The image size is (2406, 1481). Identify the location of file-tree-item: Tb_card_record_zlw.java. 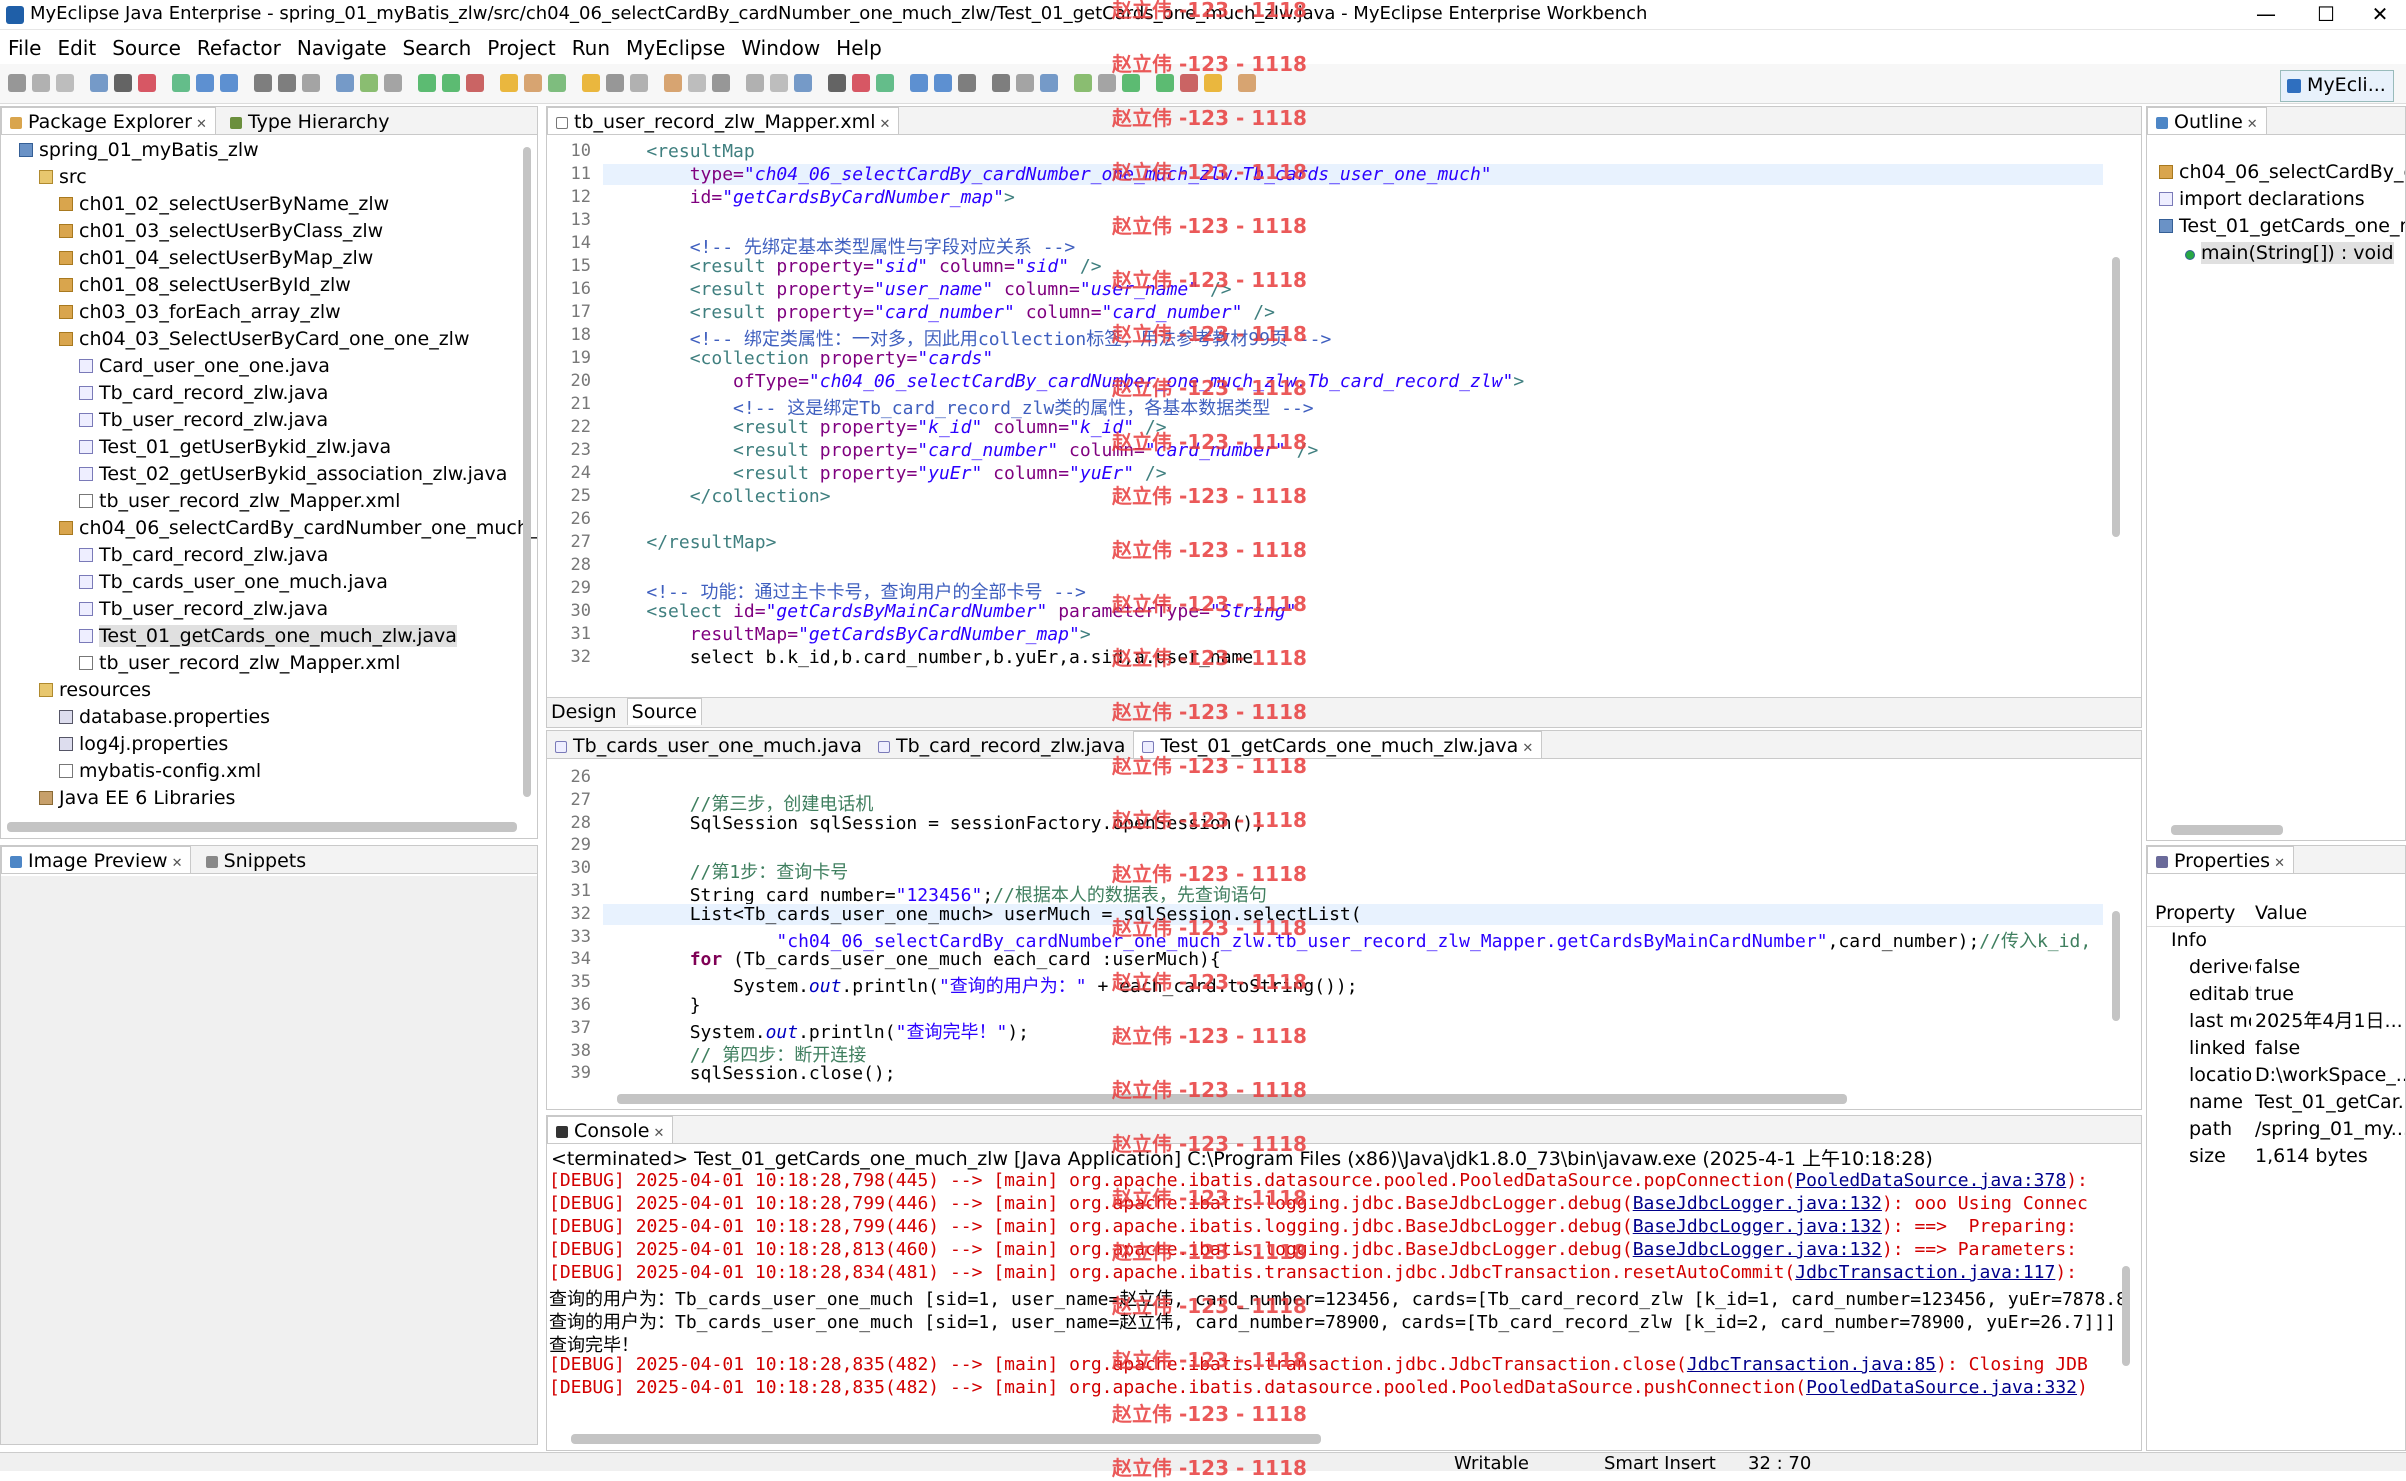
(261, 393).